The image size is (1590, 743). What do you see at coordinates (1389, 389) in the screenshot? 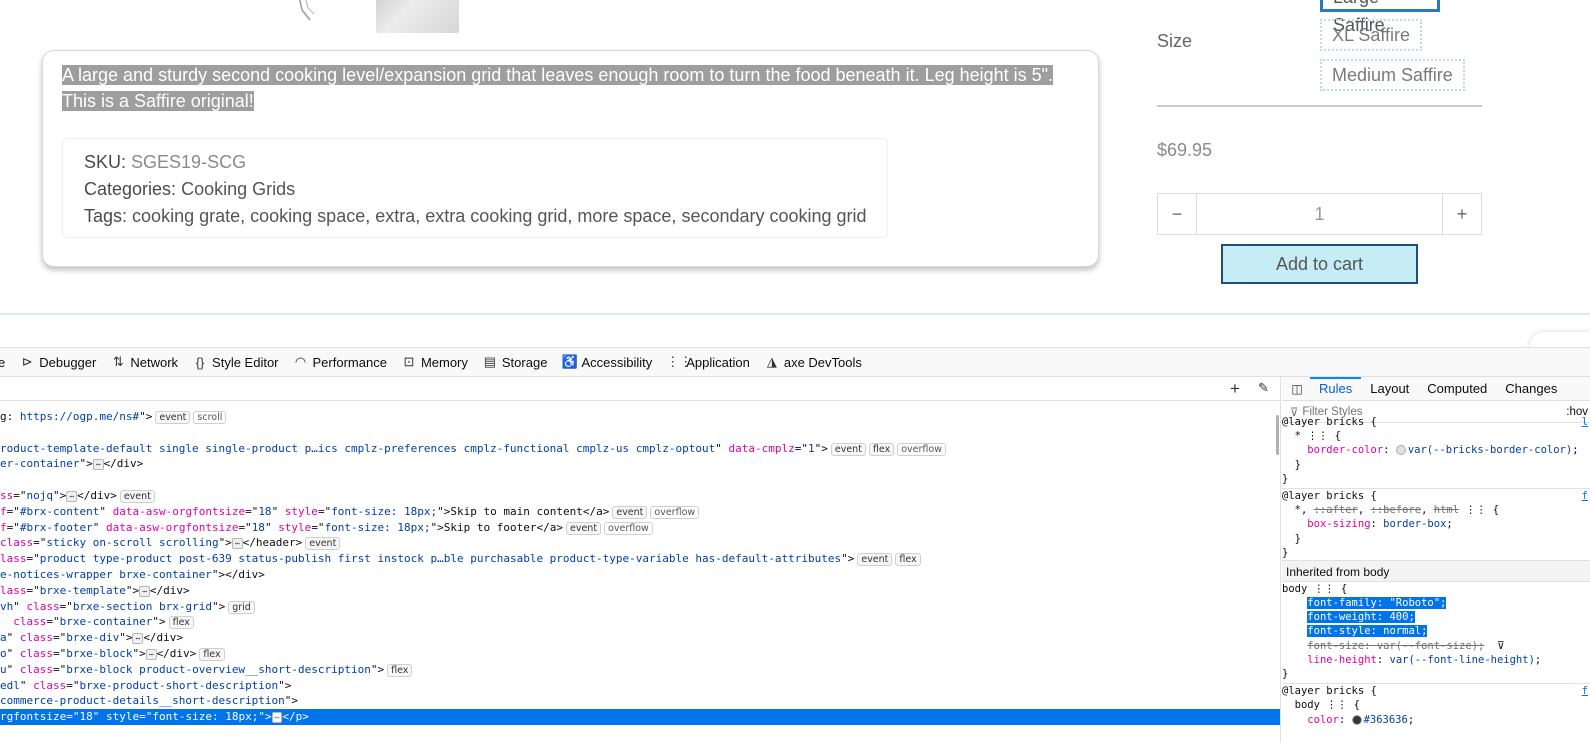
I see `tab-layout: Layout` at bounding box center [1389, 389].